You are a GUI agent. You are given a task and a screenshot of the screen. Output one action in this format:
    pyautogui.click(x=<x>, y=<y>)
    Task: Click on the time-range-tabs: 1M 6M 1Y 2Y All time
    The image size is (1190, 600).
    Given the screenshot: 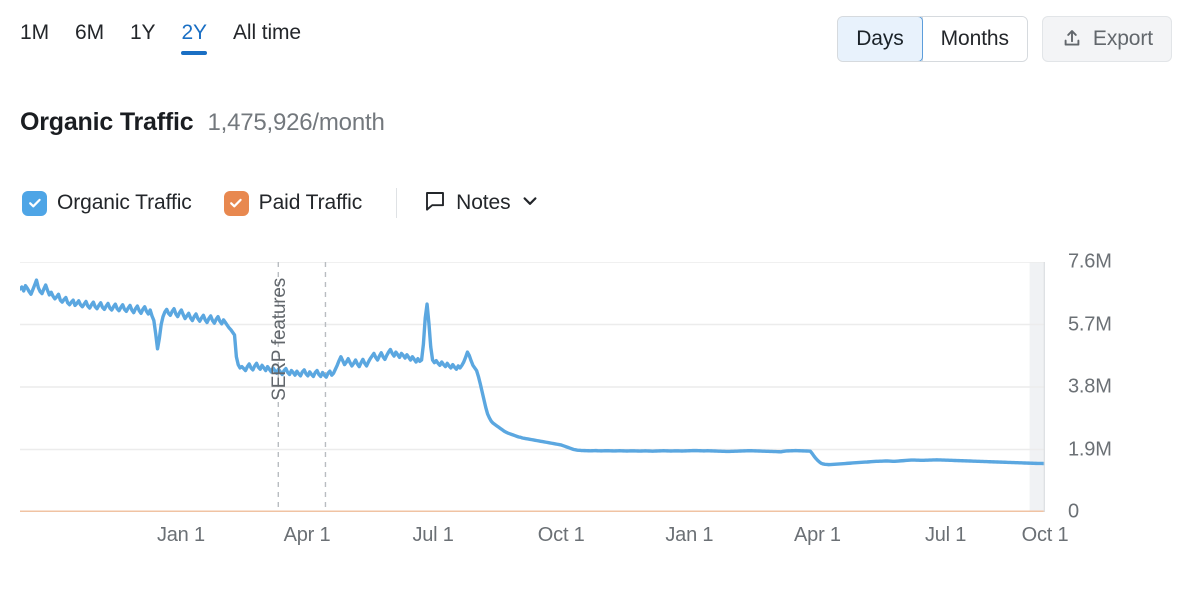 What is the action you would take?
    pyautogui.click(x=160, y=37)
    